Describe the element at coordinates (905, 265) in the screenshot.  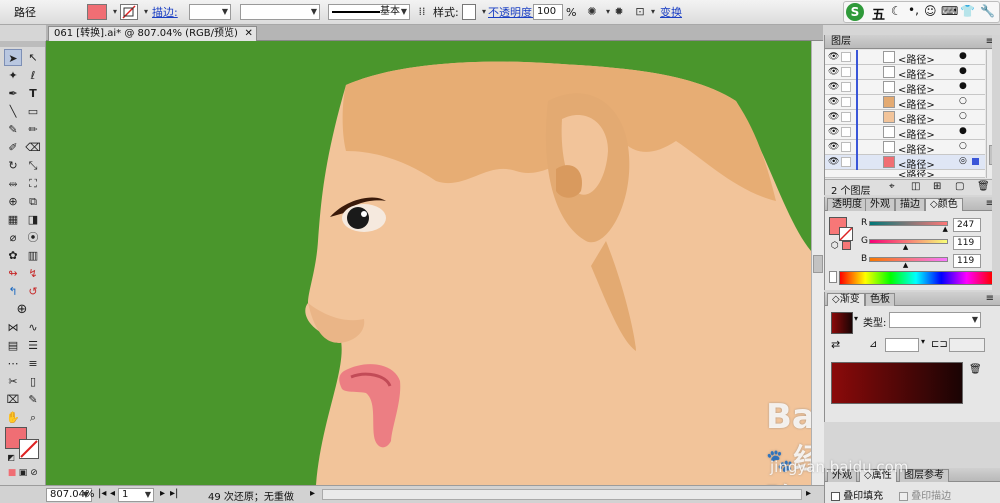
I see `channel-b-slider-thumb-icon: ▲` at that location.